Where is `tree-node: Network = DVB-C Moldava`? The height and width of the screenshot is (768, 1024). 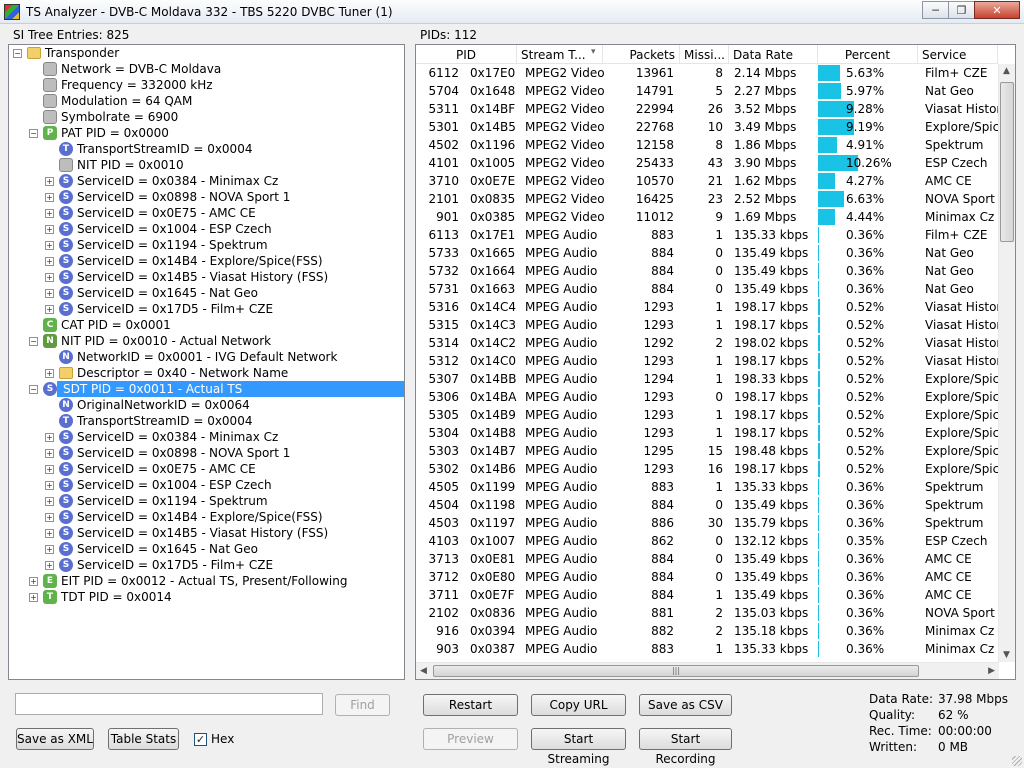
tree-node: Network = DVB-C Moldava is located at coordinates (206, 69).